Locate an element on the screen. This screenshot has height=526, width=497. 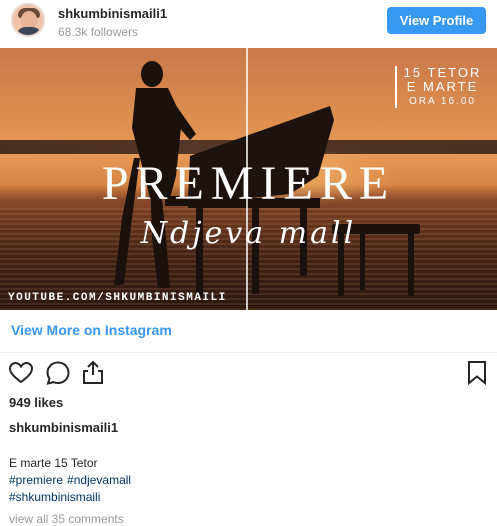
header-username: shkumbinismaili1 is located at coordinates (112, 13).